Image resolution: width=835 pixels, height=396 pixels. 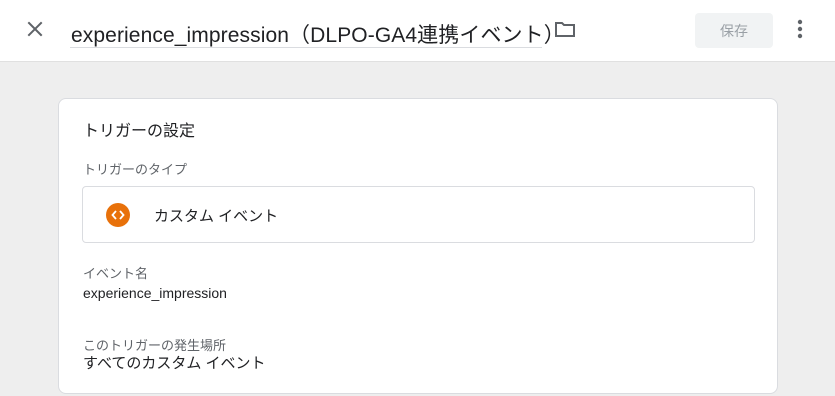 I want to click on event-name-value: experience_impression, so click(x=155, y=293).